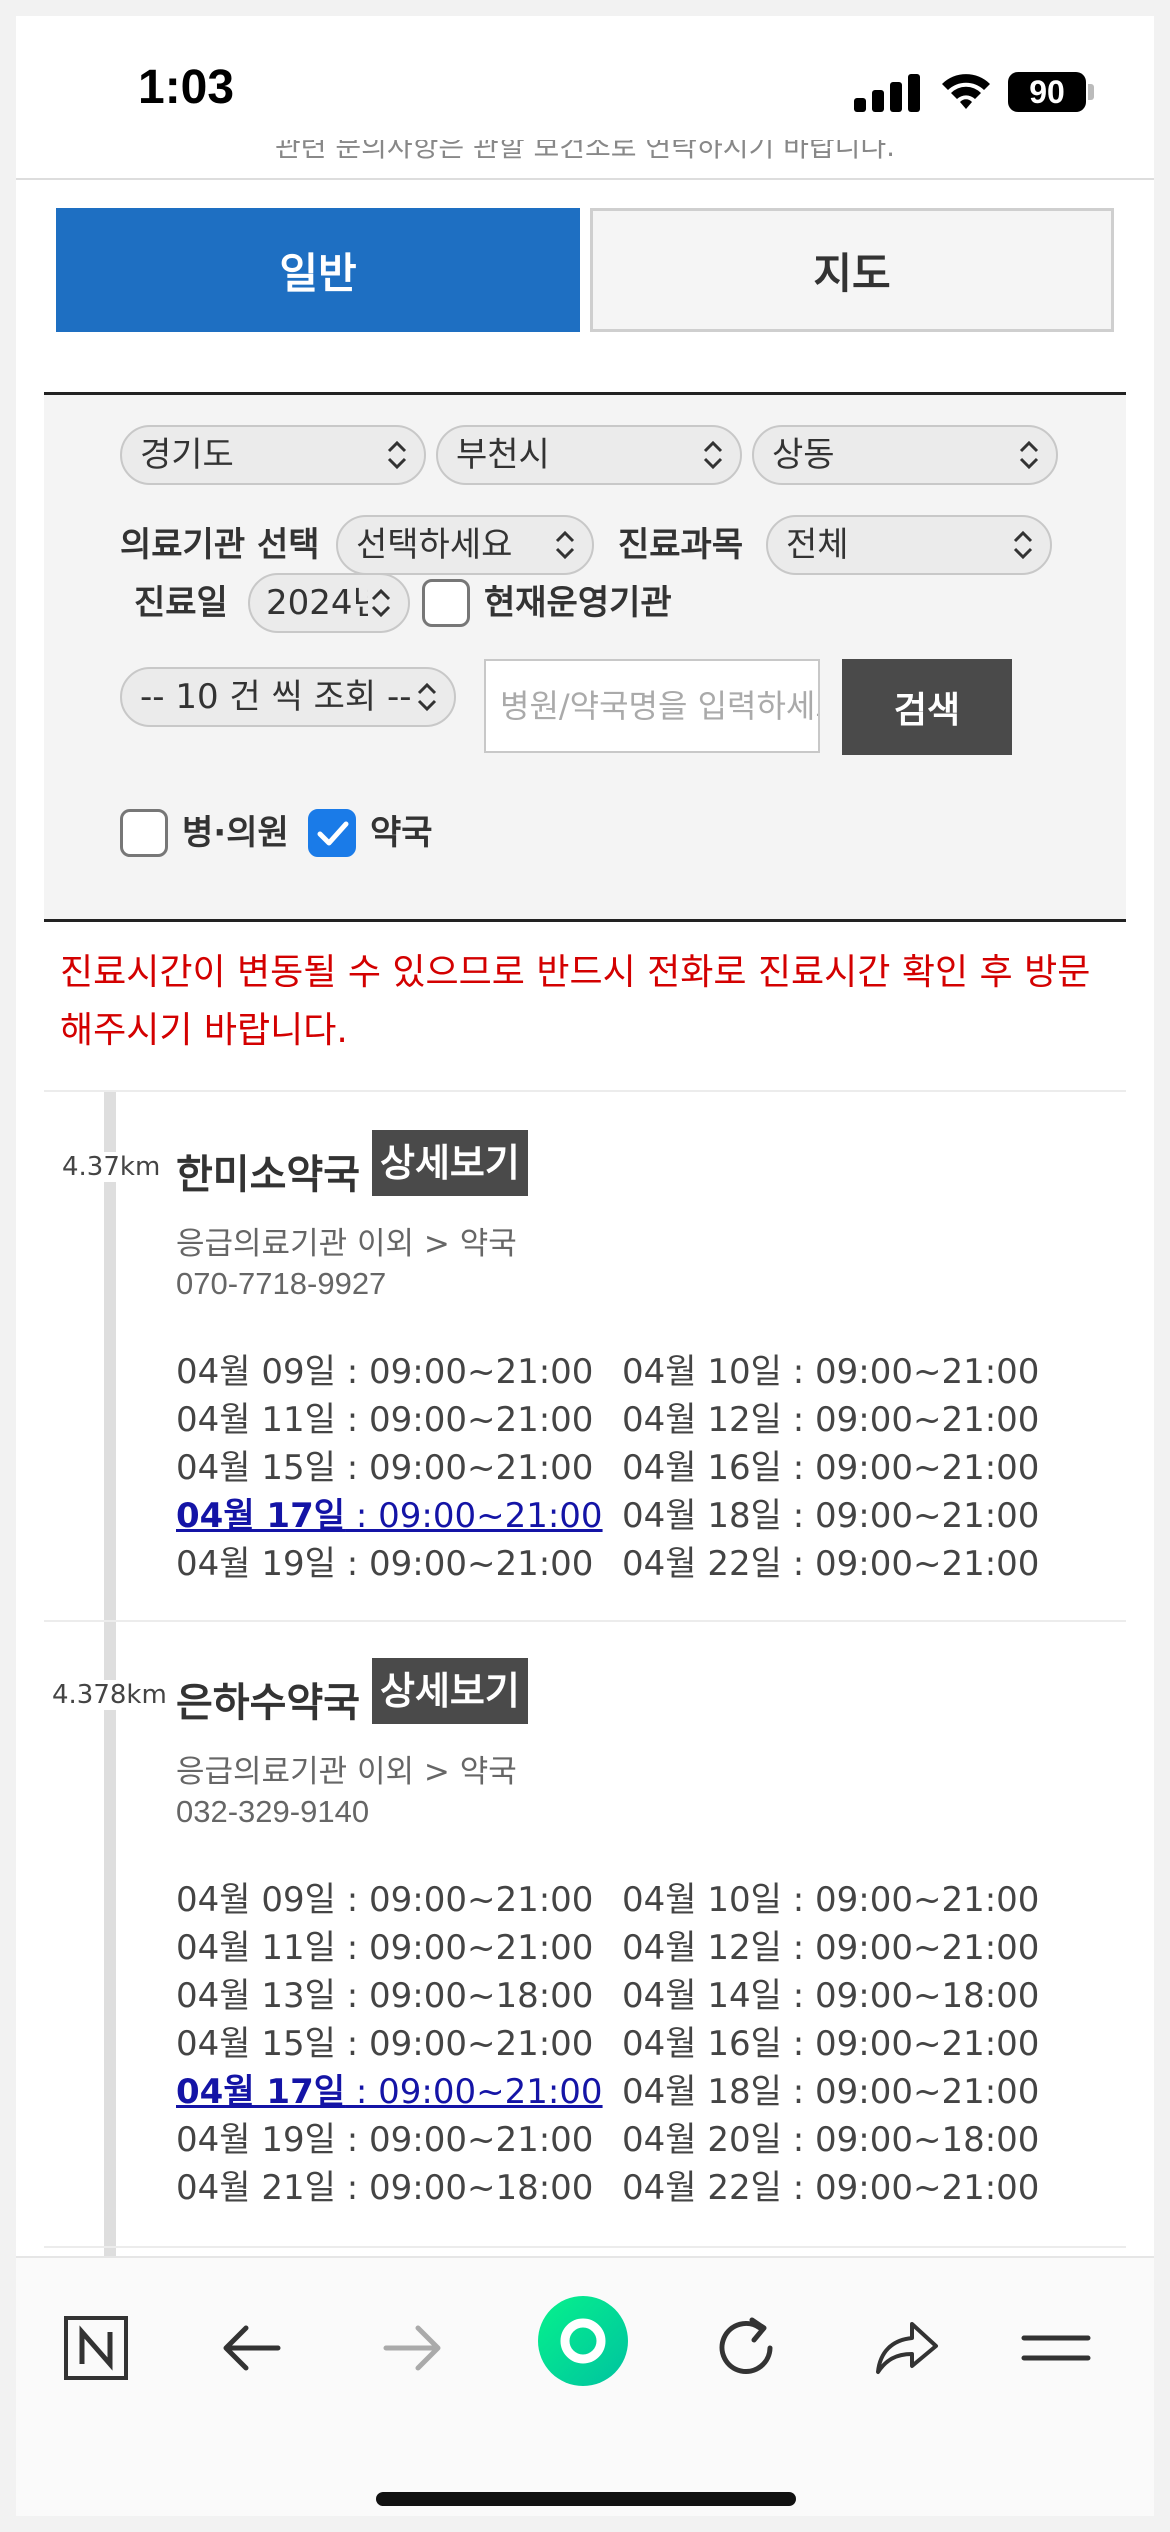 This screenshot has height=2532, width=1170. I want to click on battery-tip, so click(1091, 92).